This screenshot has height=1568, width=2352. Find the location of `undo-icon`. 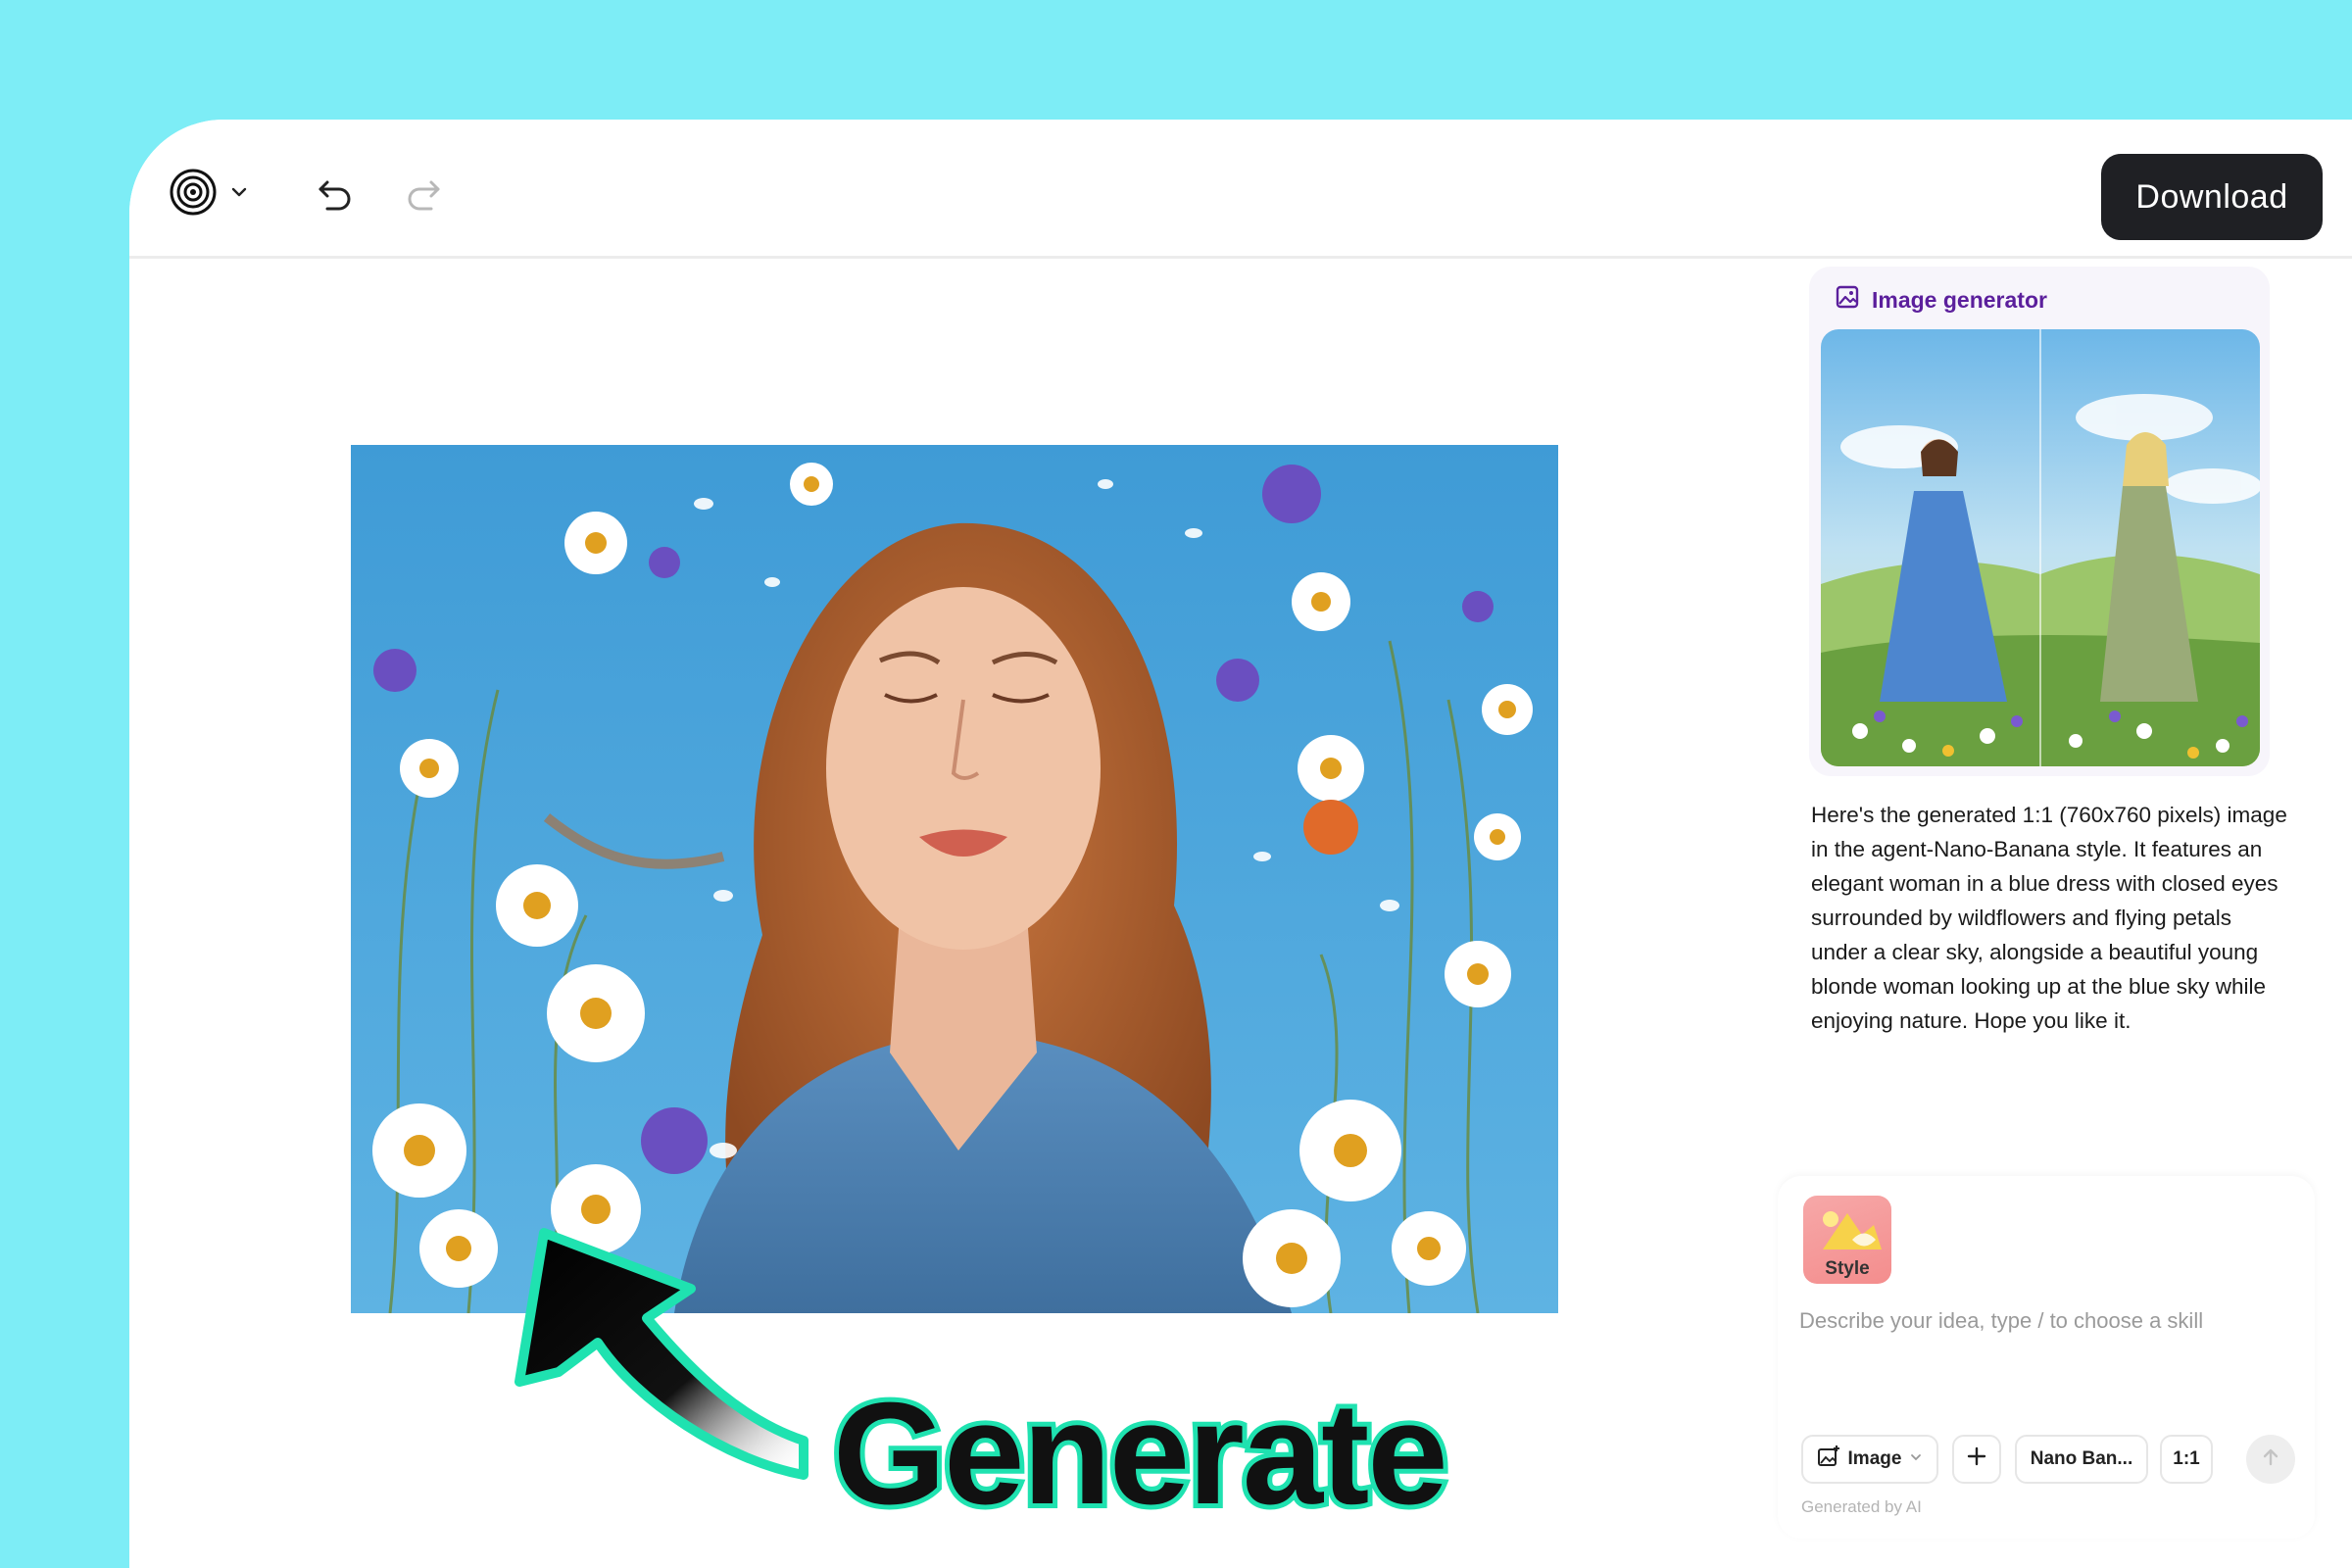

undo-icon is located at coordinates (335, 196).